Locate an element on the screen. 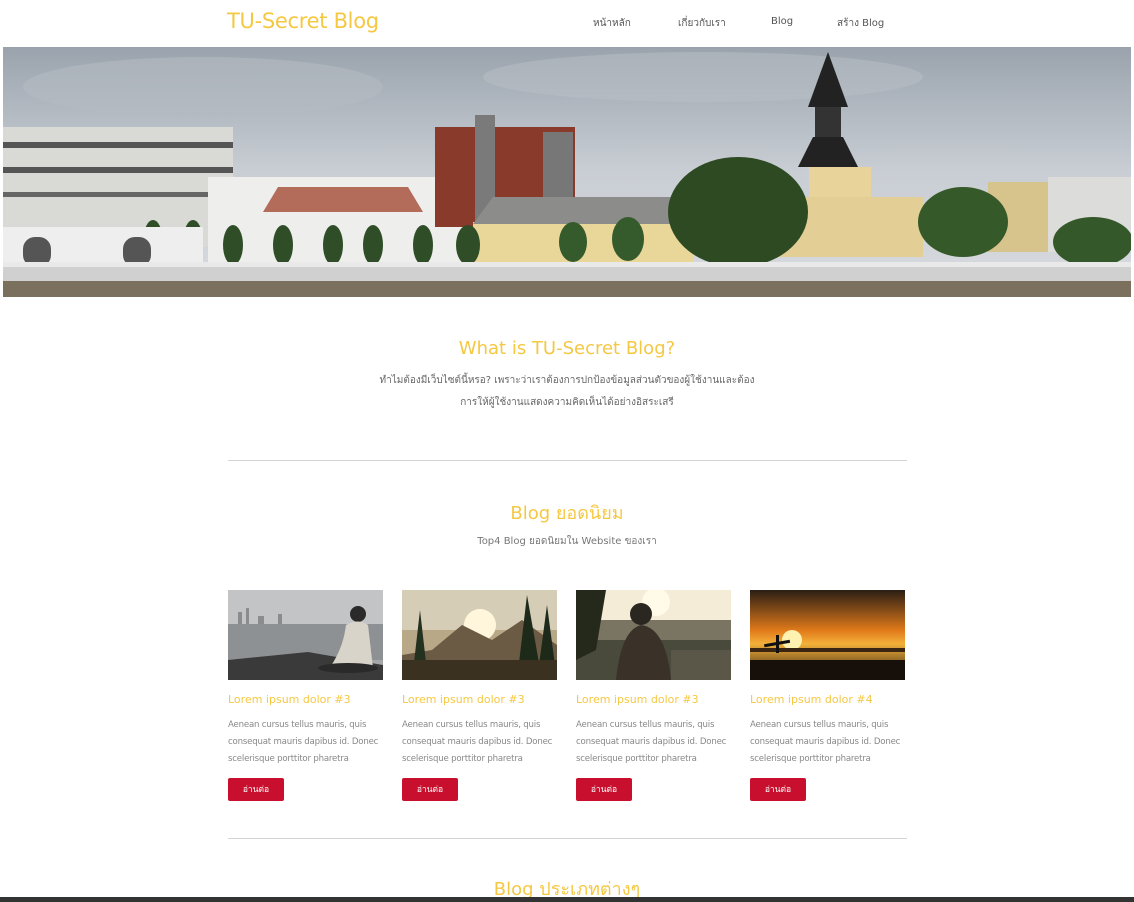  popular-title: Blog ยอดนิยม is located at coordinates (567, 513).